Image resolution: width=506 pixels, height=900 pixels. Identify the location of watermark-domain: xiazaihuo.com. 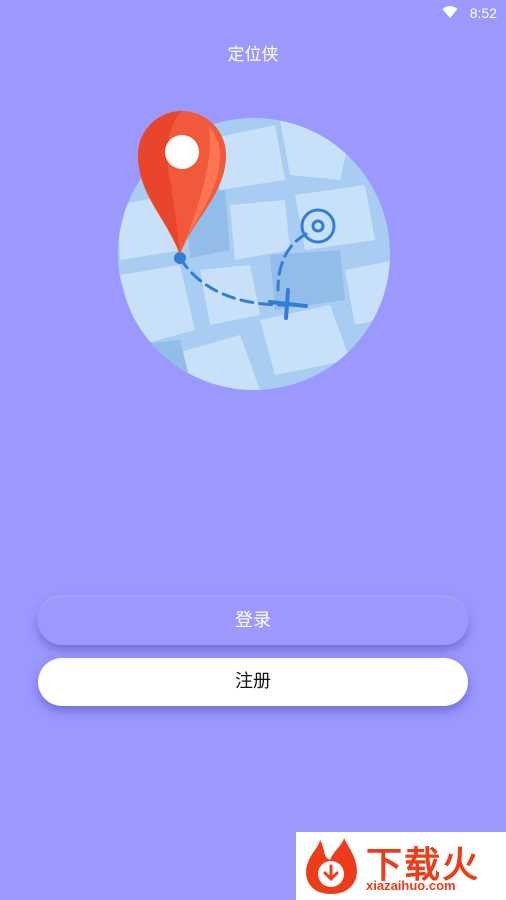
(411, 885).